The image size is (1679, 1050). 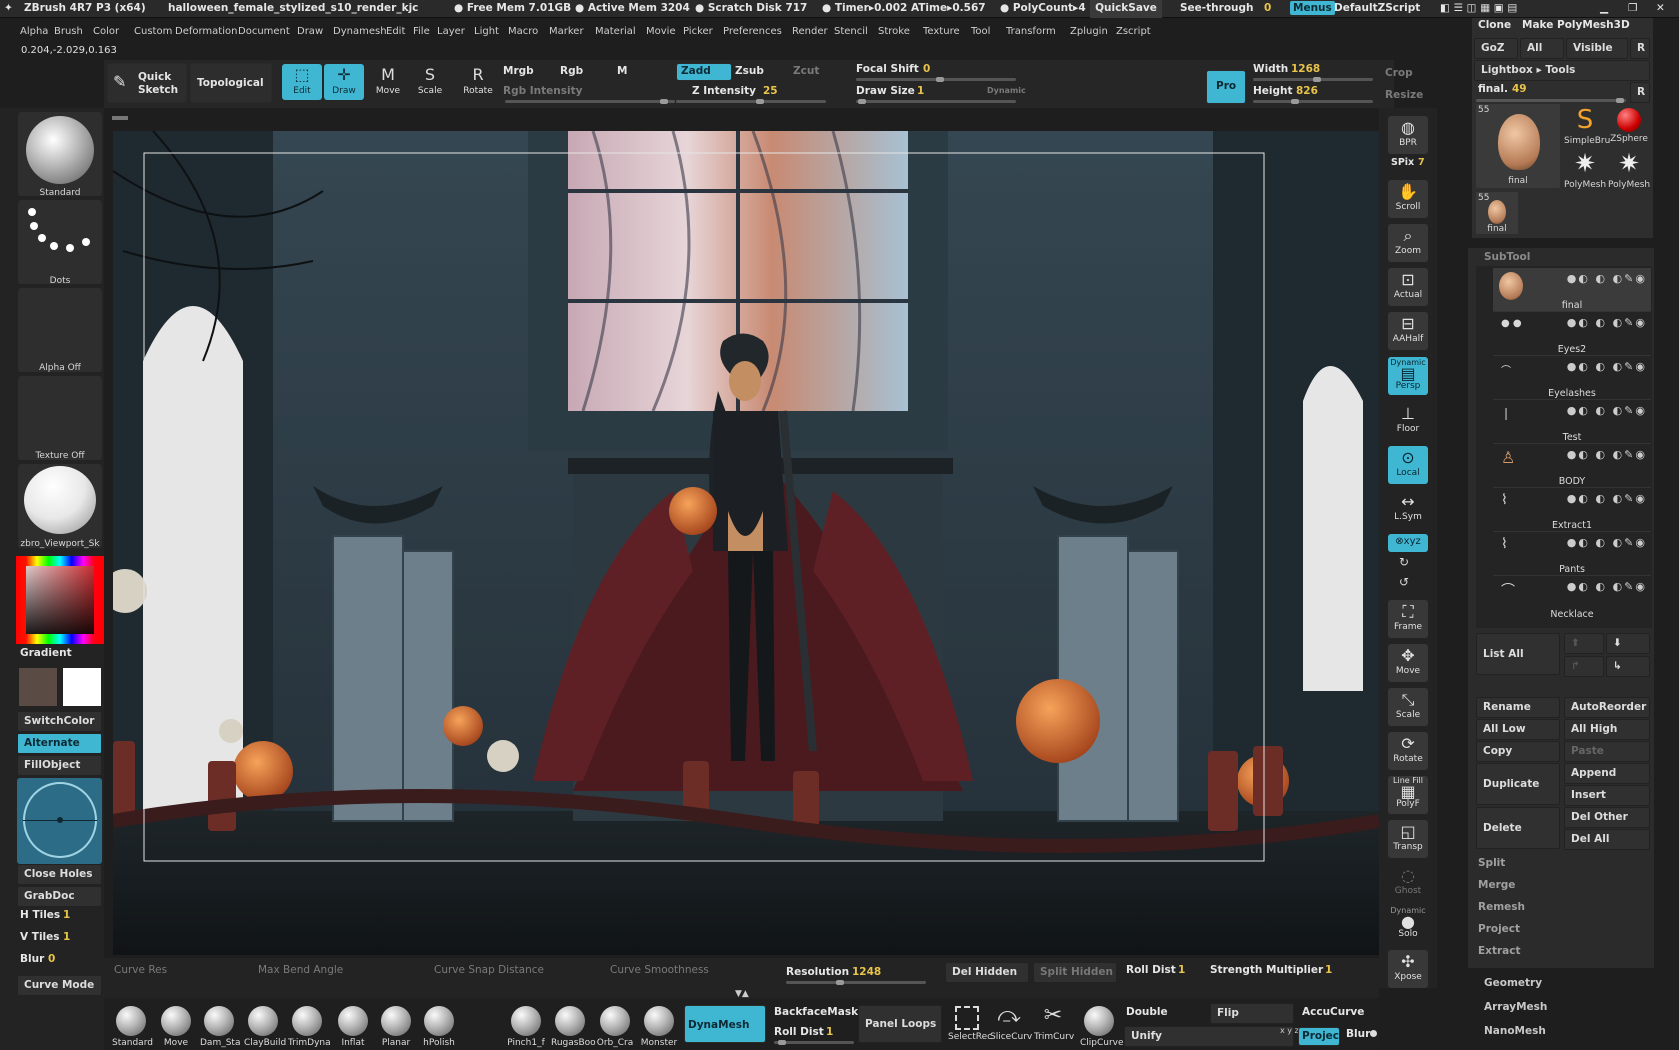 I want to click on switchcolor-button: SwitchColor, so click(x=59, y=721).